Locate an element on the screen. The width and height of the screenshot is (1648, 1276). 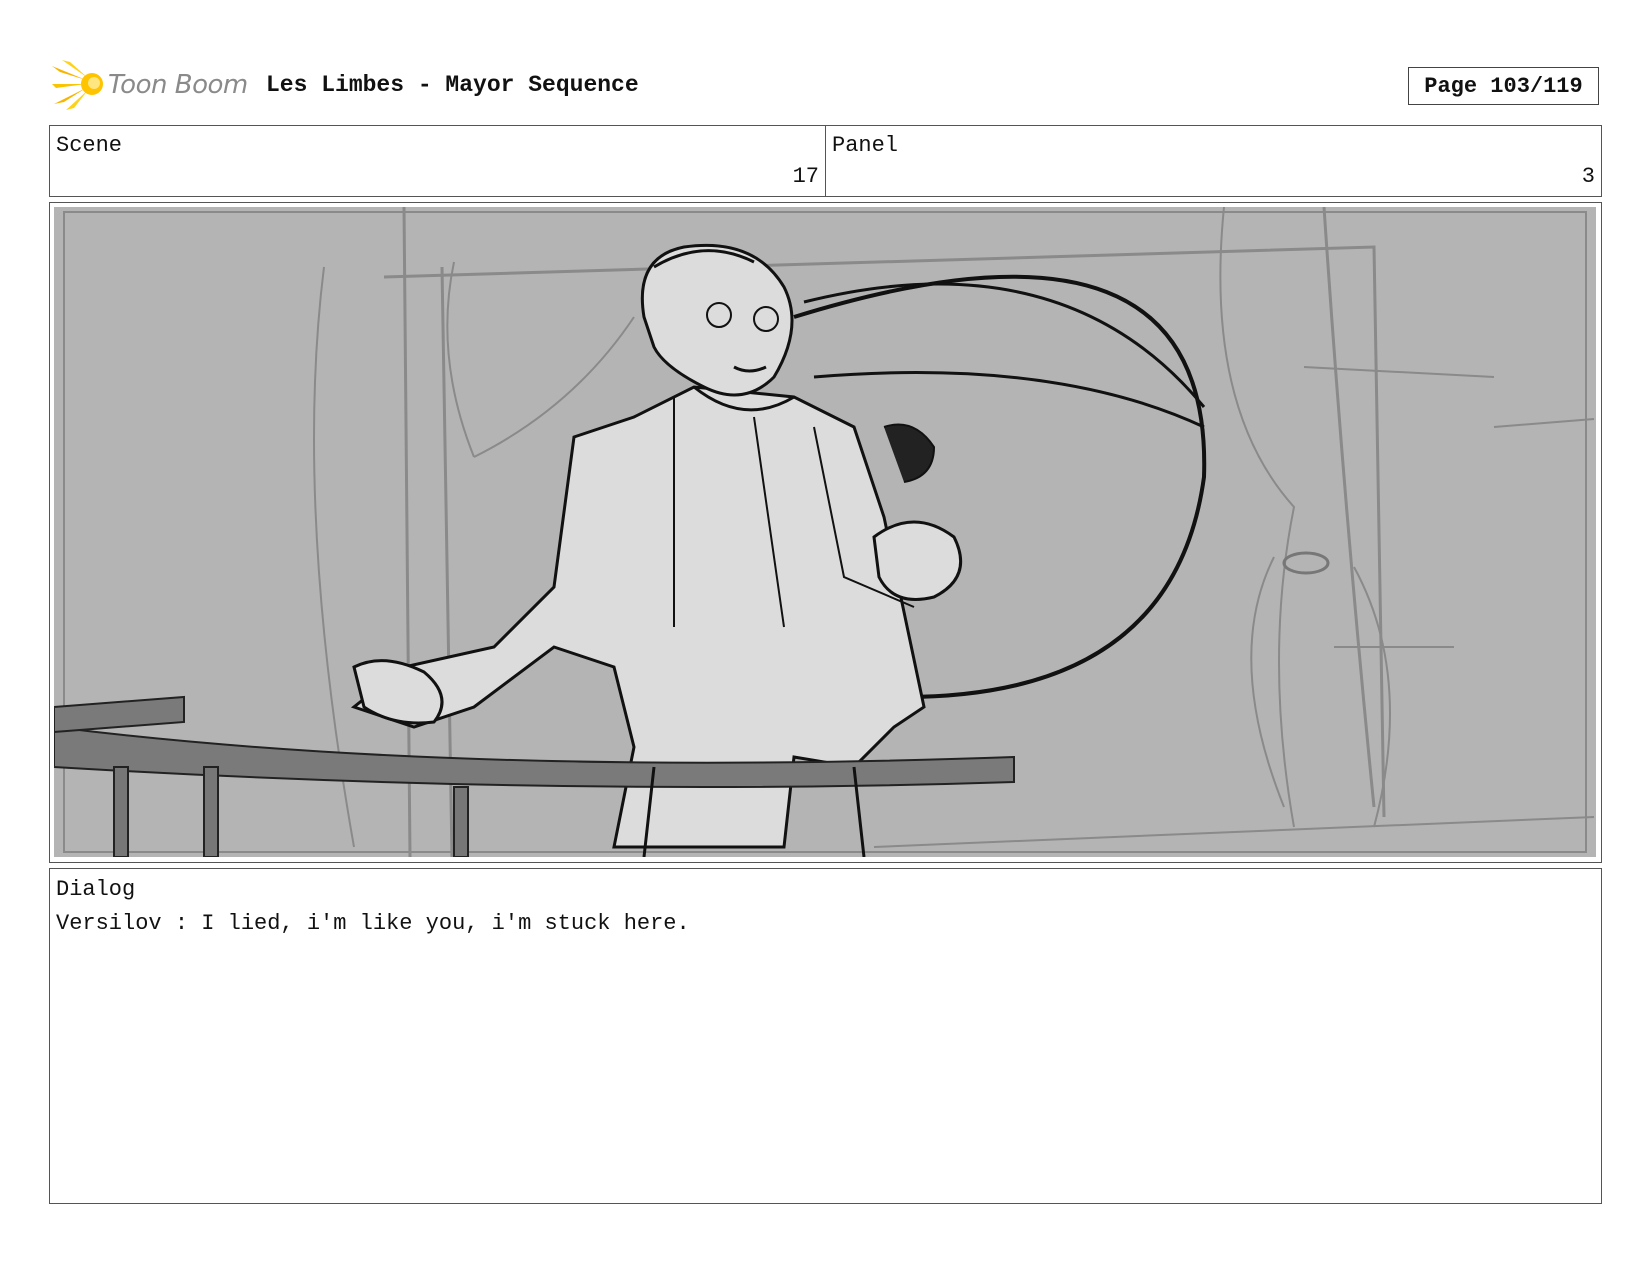
logo-wordmark: Toon Boom is located at coordinates (178, 85).